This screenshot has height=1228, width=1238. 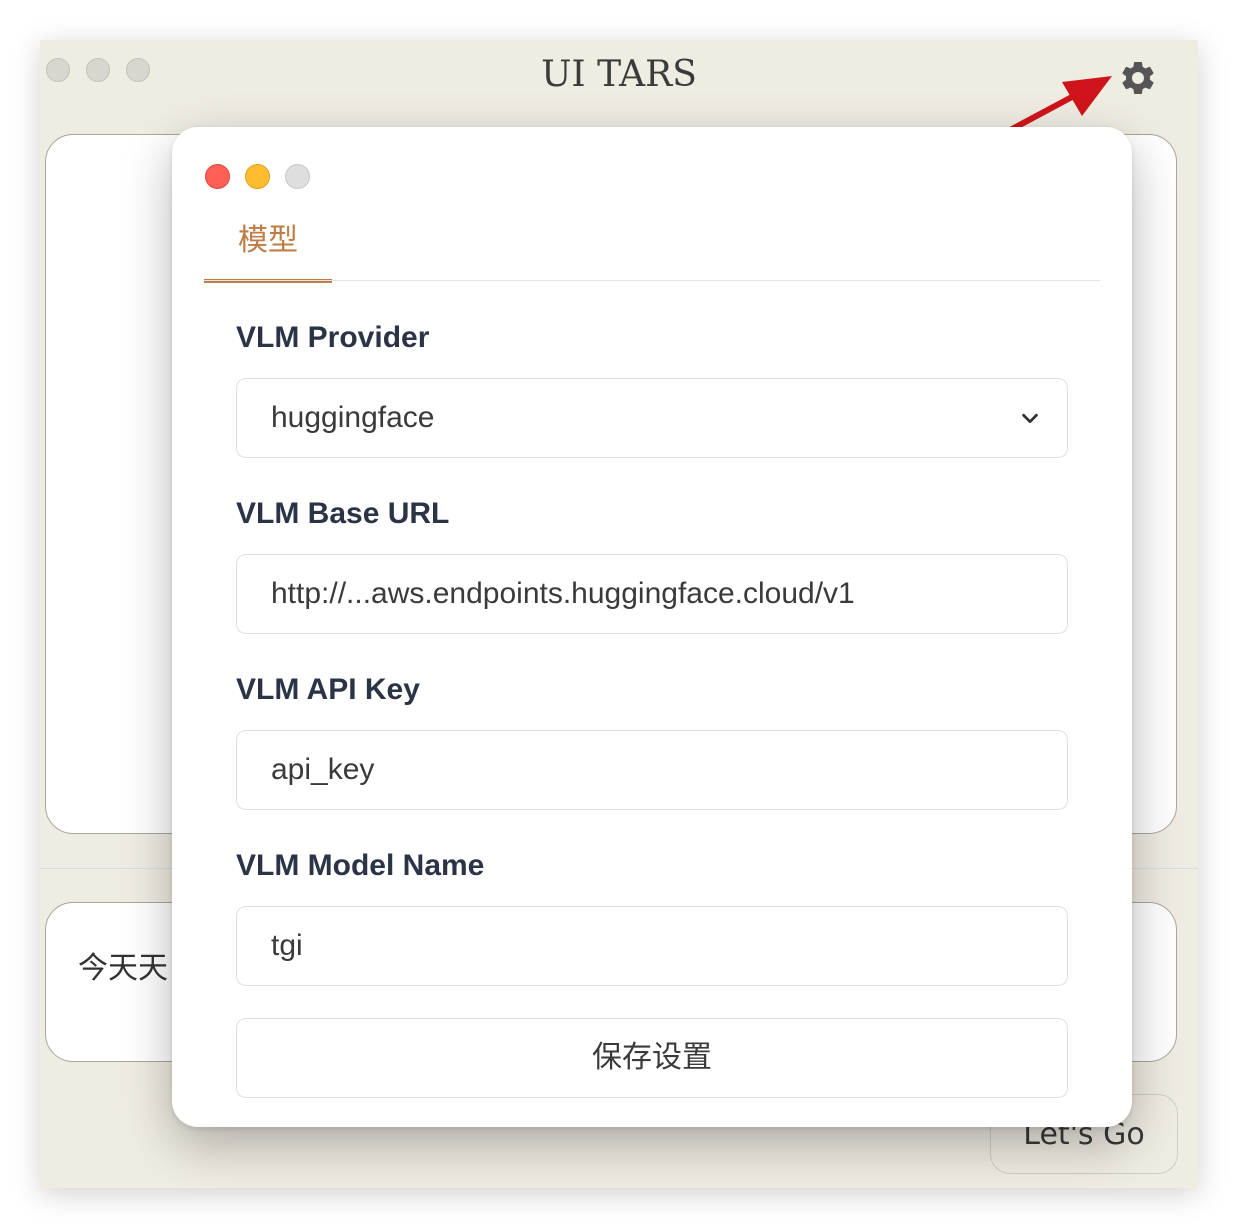 I want to click on save-settings-button: 保存设置, so click(x=652, y=1058).